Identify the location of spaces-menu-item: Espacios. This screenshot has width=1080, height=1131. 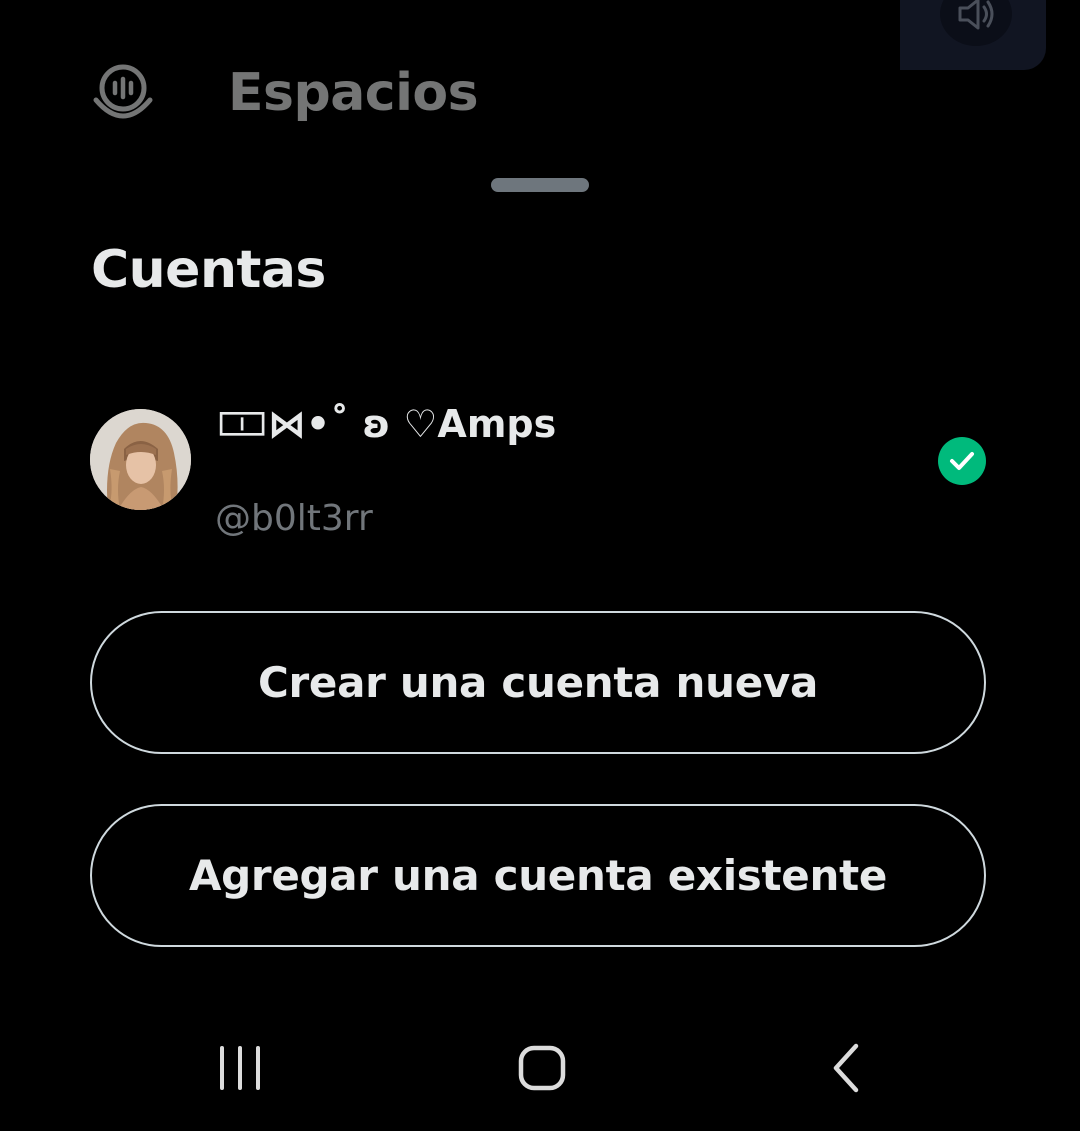
(285, 93).